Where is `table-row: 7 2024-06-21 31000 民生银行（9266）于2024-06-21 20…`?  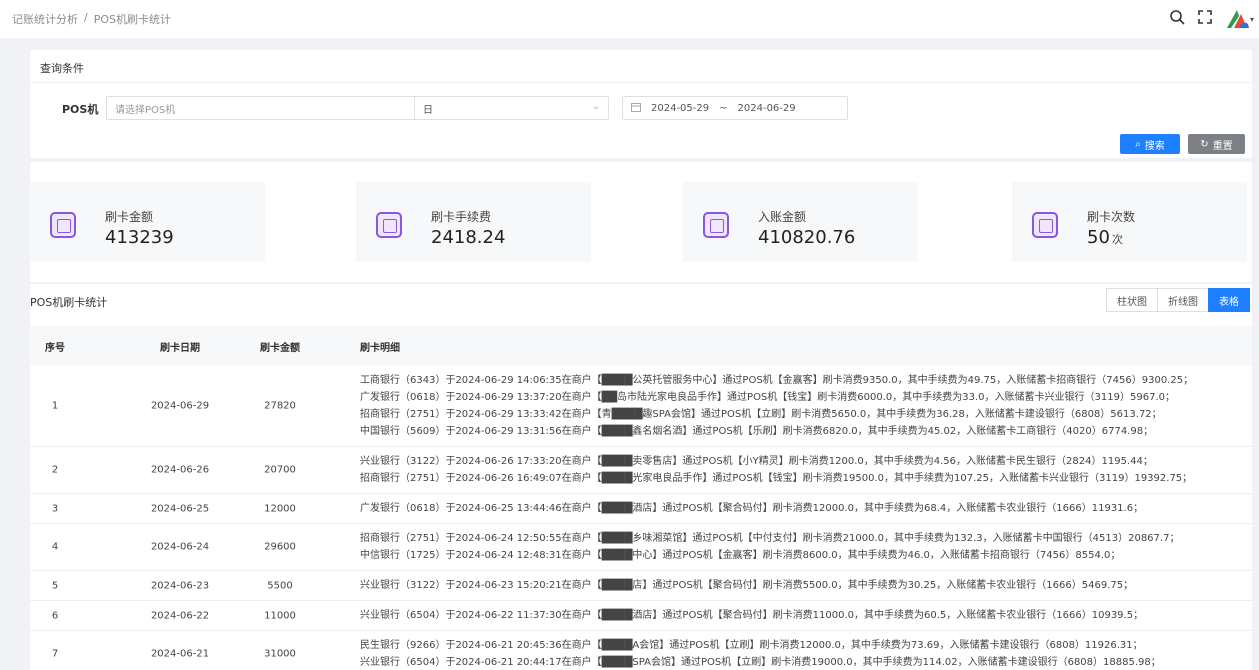
table-row: 7 2024-06-21 31000 民生银行（9266）于2024-06-21 20… is located at coordinates (641, 650).